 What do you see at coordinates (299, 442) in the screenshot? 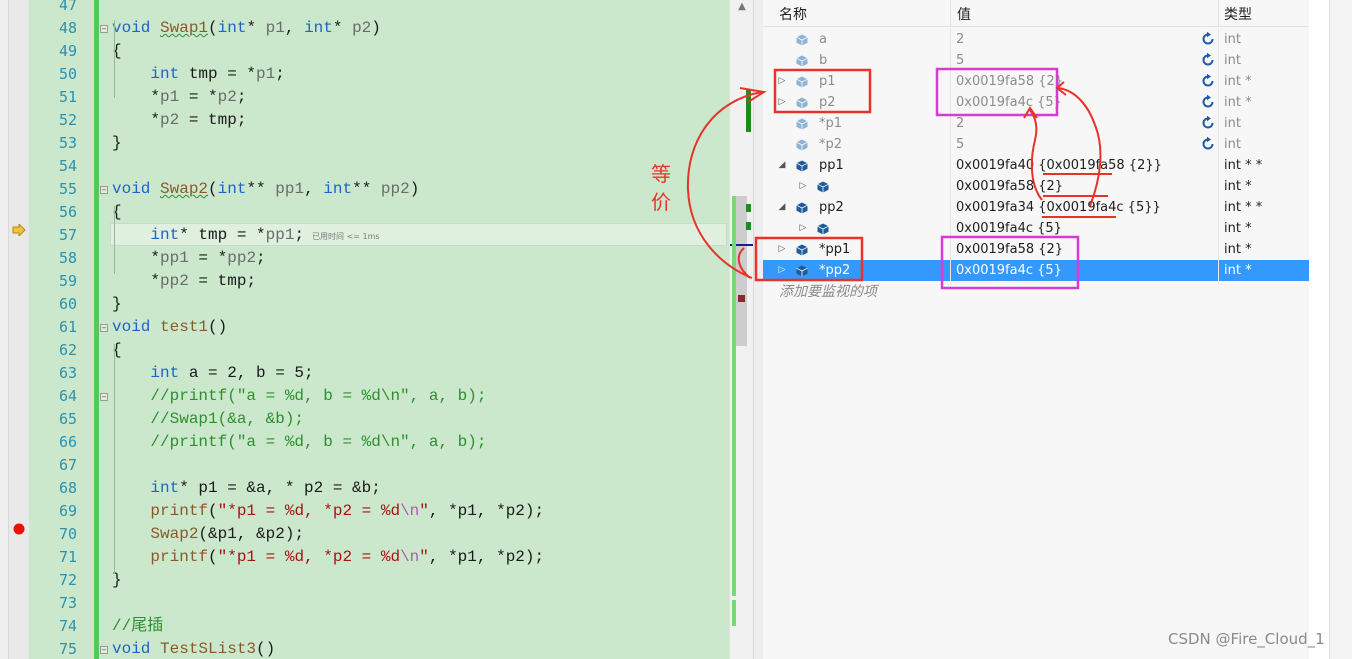
I see `code-line: //printf("a = %d, b = %d\n", a, b);` at bounding box center [299, 442].